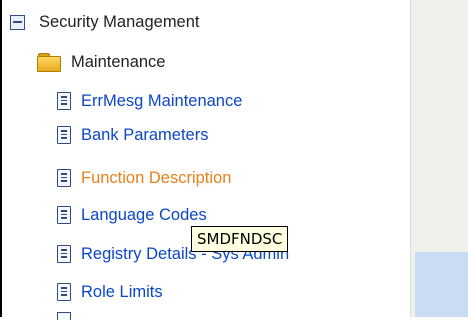  I want to click on tree-item-label: Language Codes, so click(144, 215).